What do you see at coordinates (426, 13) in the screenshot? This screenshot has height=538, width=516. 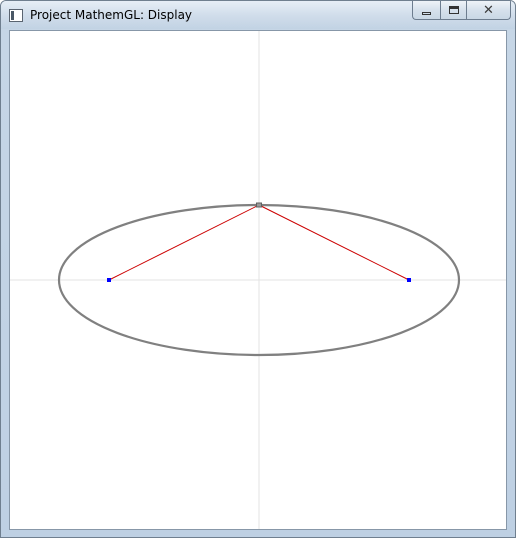 I see `minimize-icon` at bounding box center [426, 13].